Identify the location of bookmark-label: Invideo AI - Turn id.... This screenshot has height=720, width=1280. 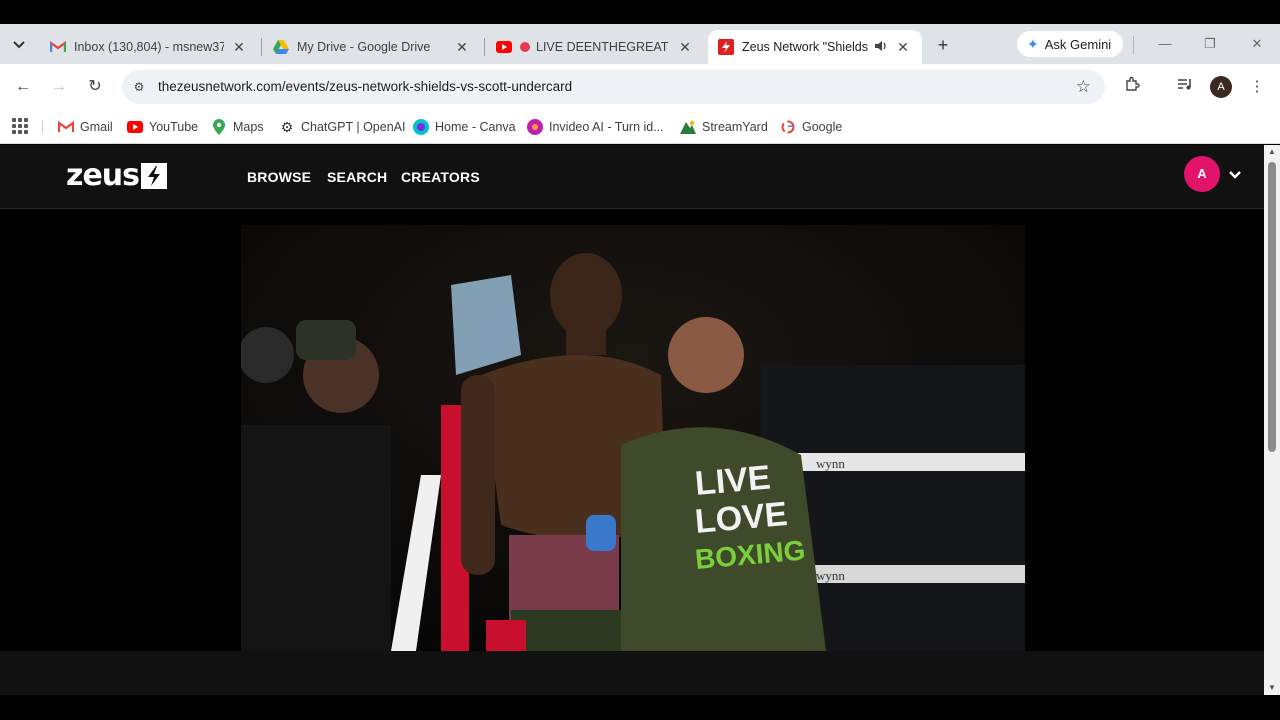
(606, 127).